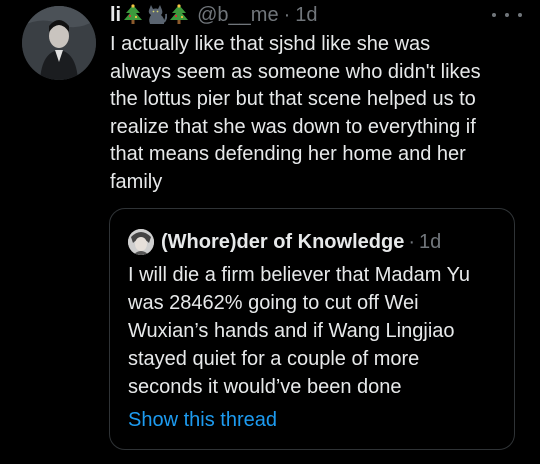 This screenshot has width=540, height=464. Describe the element at coordinates (299, 275) in the screenshot. I see `quoted-text-line: I will die a firm believer that Madam Yu` at that location.